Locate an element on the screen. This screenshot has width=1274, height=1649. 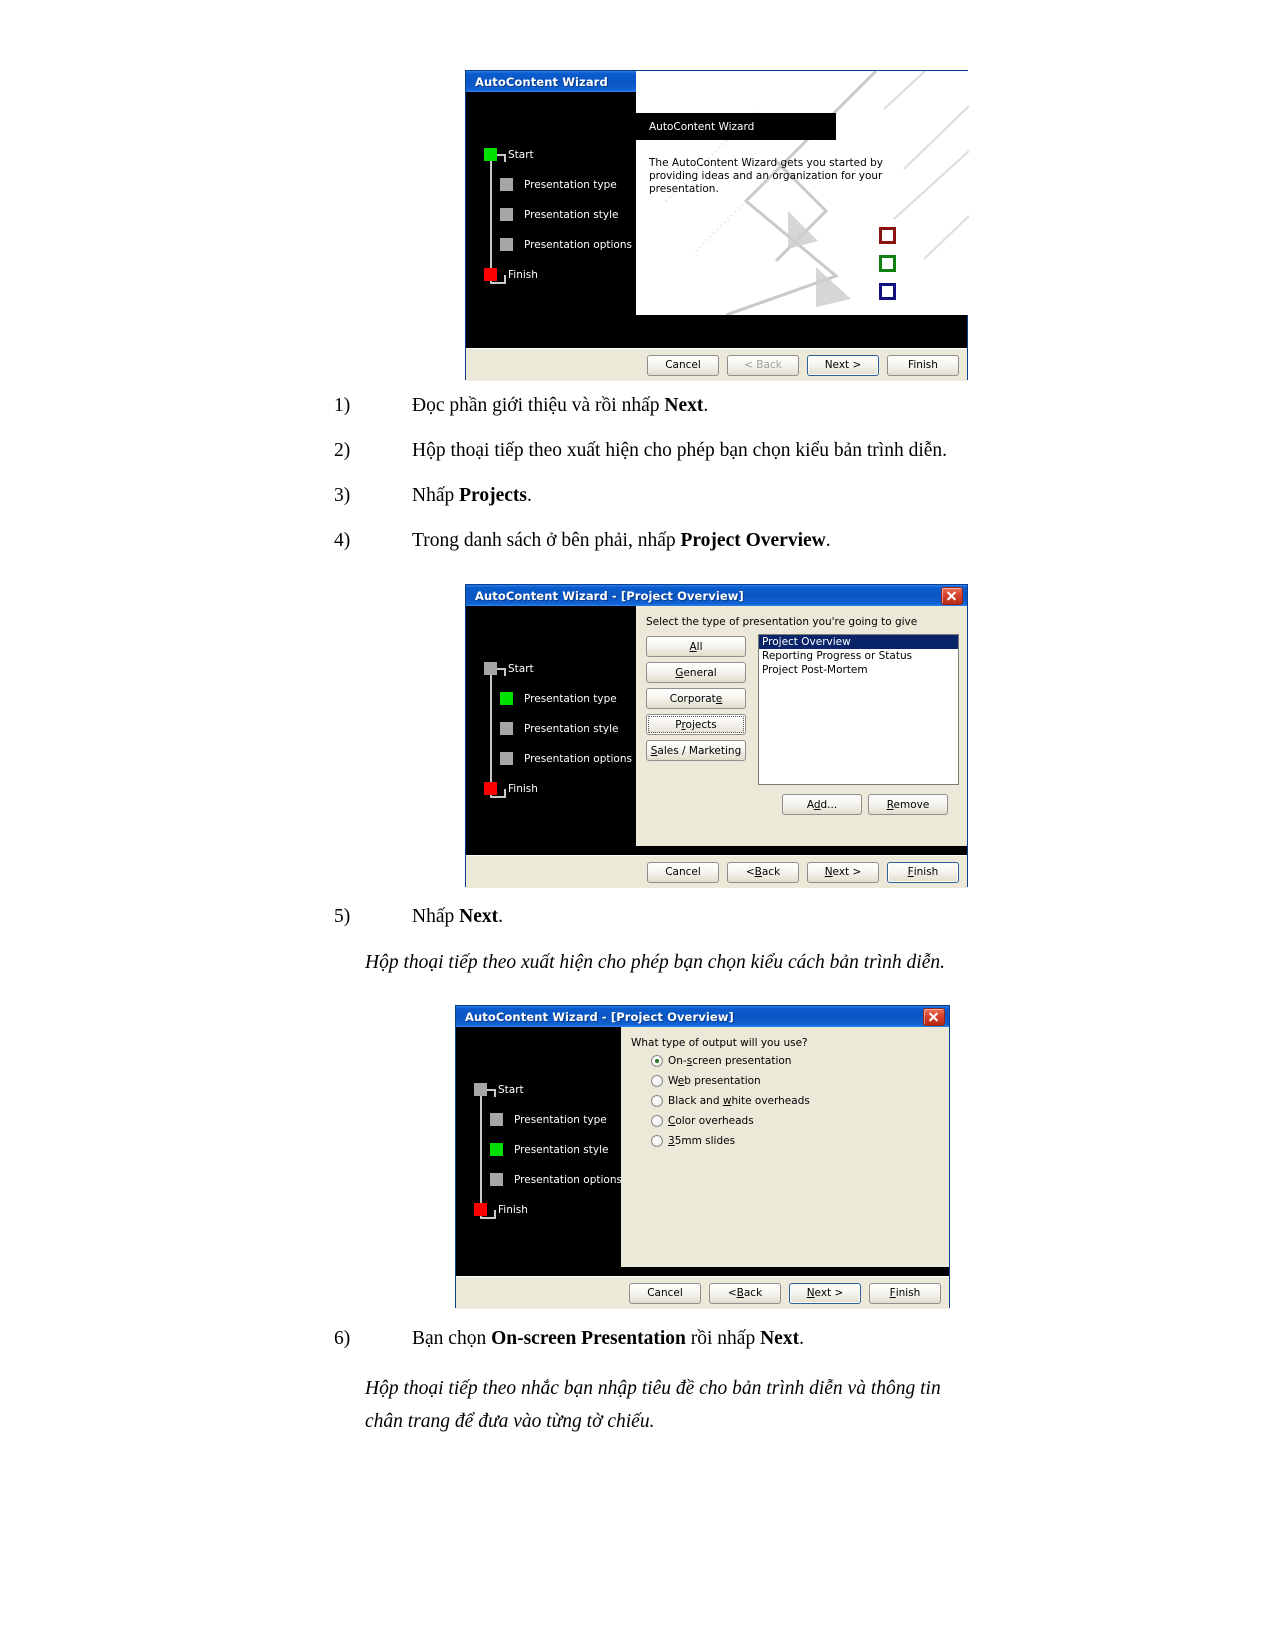
radio-label: On-screen presentation is located at coordinates (730, 1061).